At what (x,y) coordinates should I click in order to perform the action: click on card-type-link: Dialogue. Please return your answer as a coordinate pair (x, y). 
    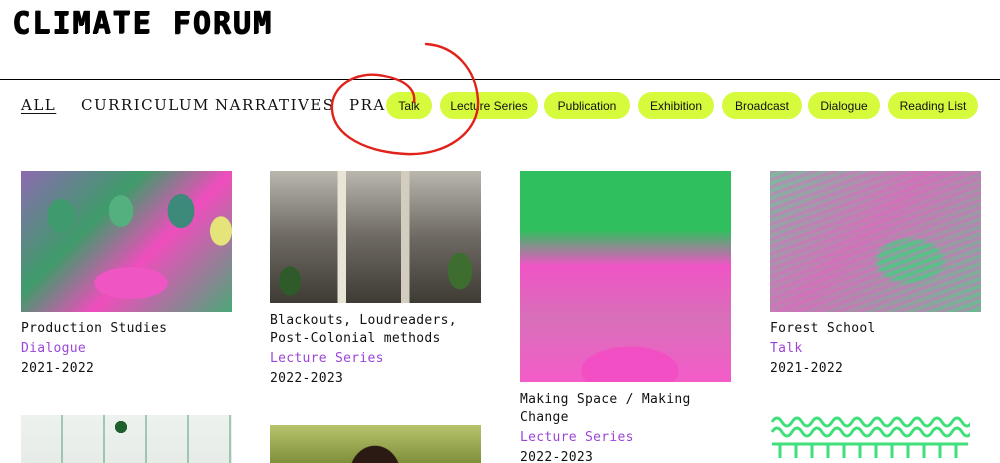
    Looking at the image, I should click on (53, 348).